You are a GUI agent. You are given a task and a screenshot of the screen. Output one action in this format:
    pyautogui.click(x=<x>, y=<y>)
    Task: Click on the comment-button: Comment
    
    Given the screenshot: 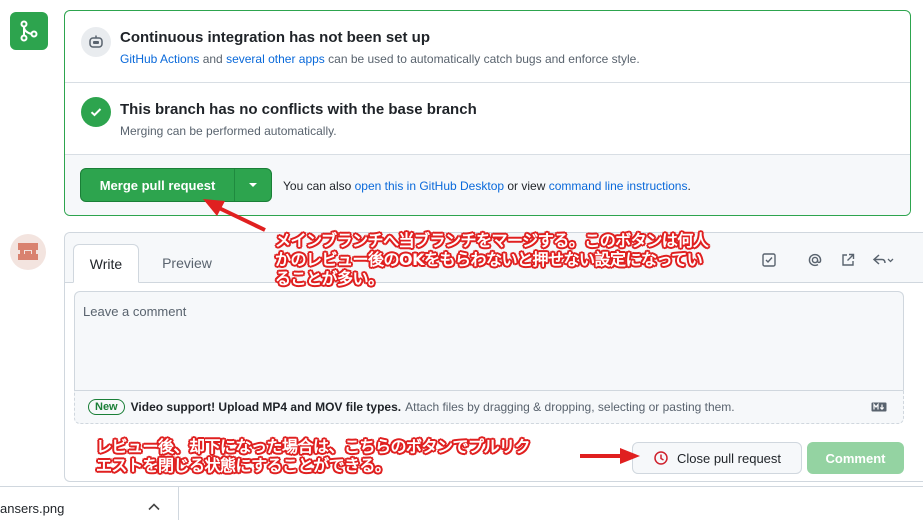 What is the action you would take?
    pyautogui.click(x=855, y=458)
    